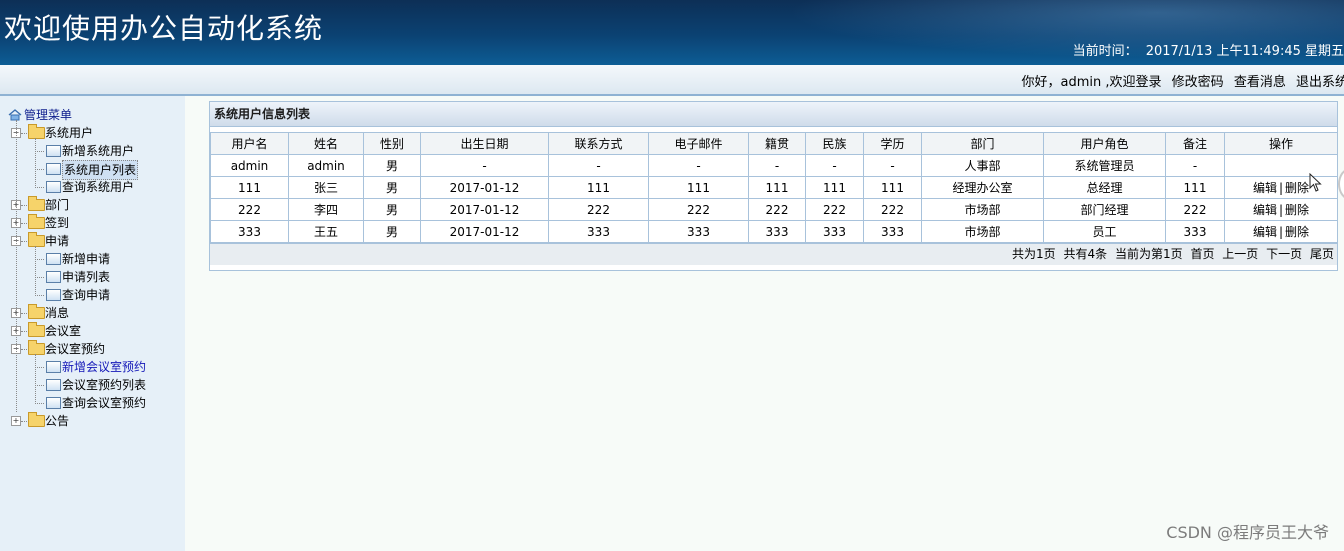 This screenshot has height=551, width=1344. Describe the element at coordinates (59, 277) in the screenshot. I see `menu-item: 申请列表` at that location.